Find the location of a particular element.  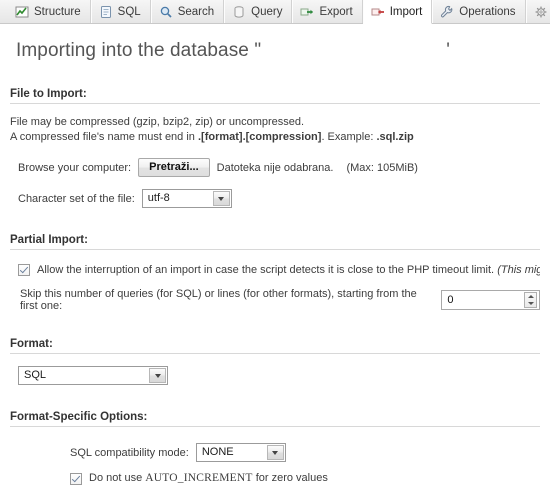

stepper-down-icon is located at coordinates (530, 303).